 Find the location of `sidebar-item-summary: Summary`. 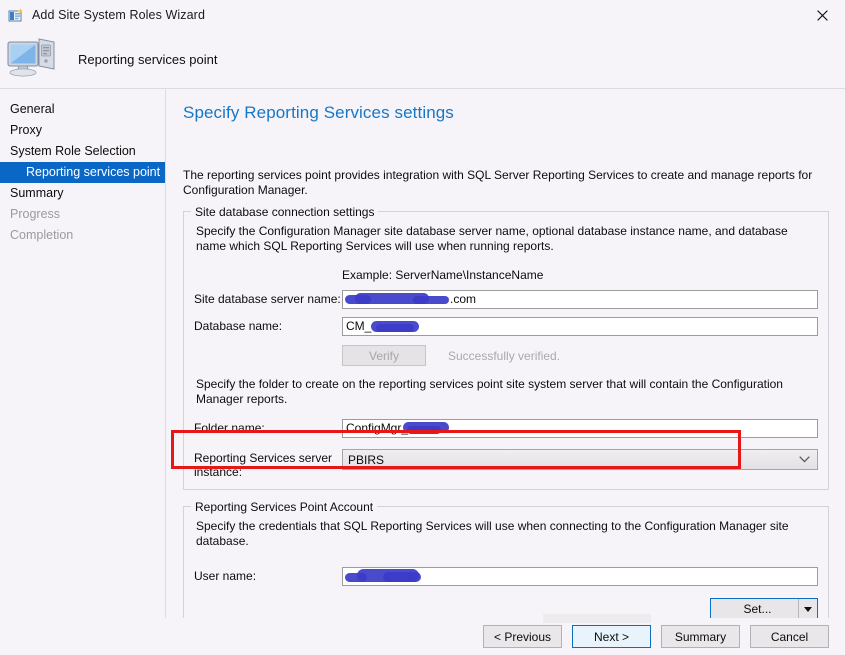

sidebar-item-summary: Summary is located at coordinates (82, 193).